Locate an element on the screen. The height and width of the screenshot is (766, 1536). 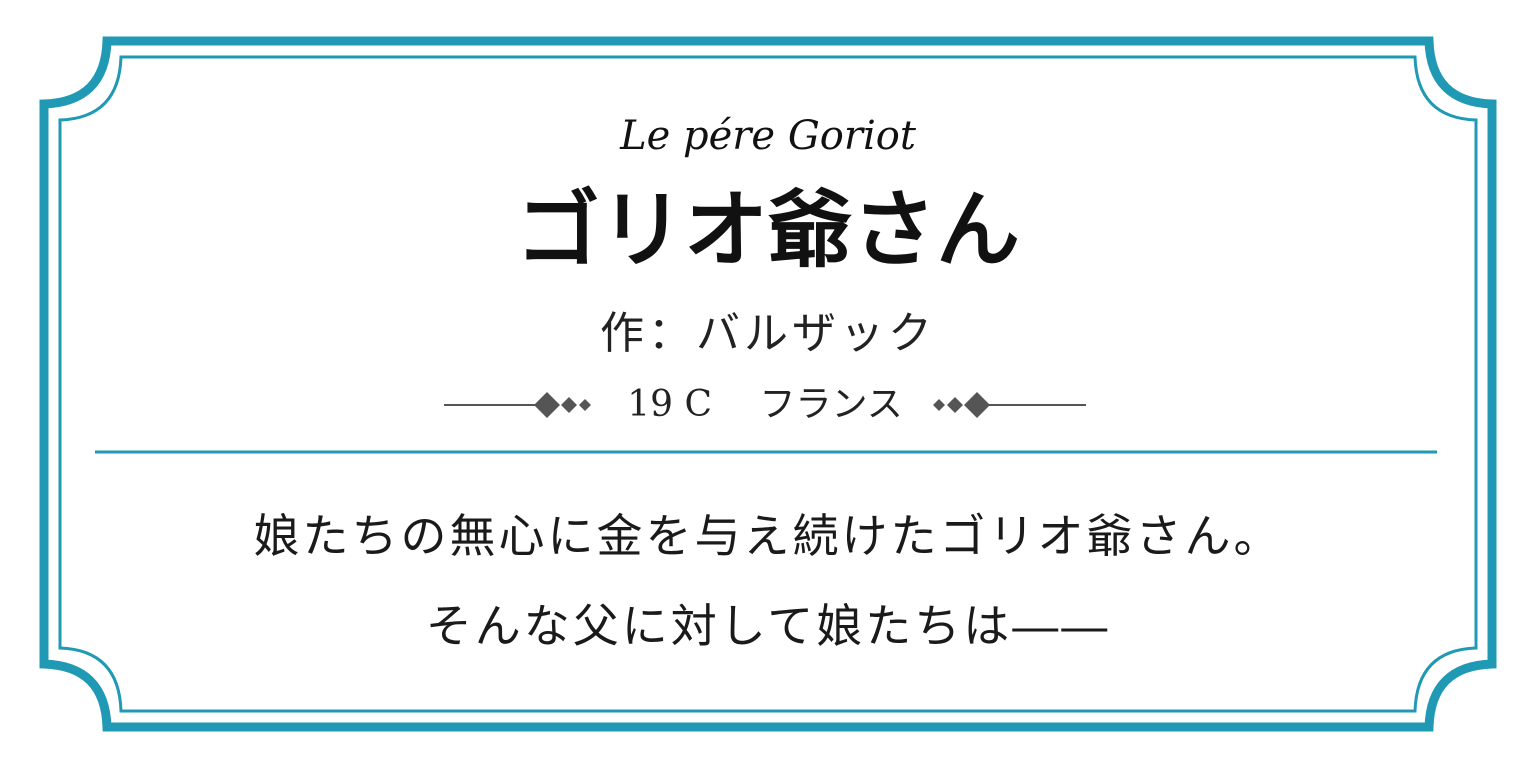
description-line-1: 娘たちの無心に金を与え続けたゴリオ爺さん。 is located at coordinates (768, 536).